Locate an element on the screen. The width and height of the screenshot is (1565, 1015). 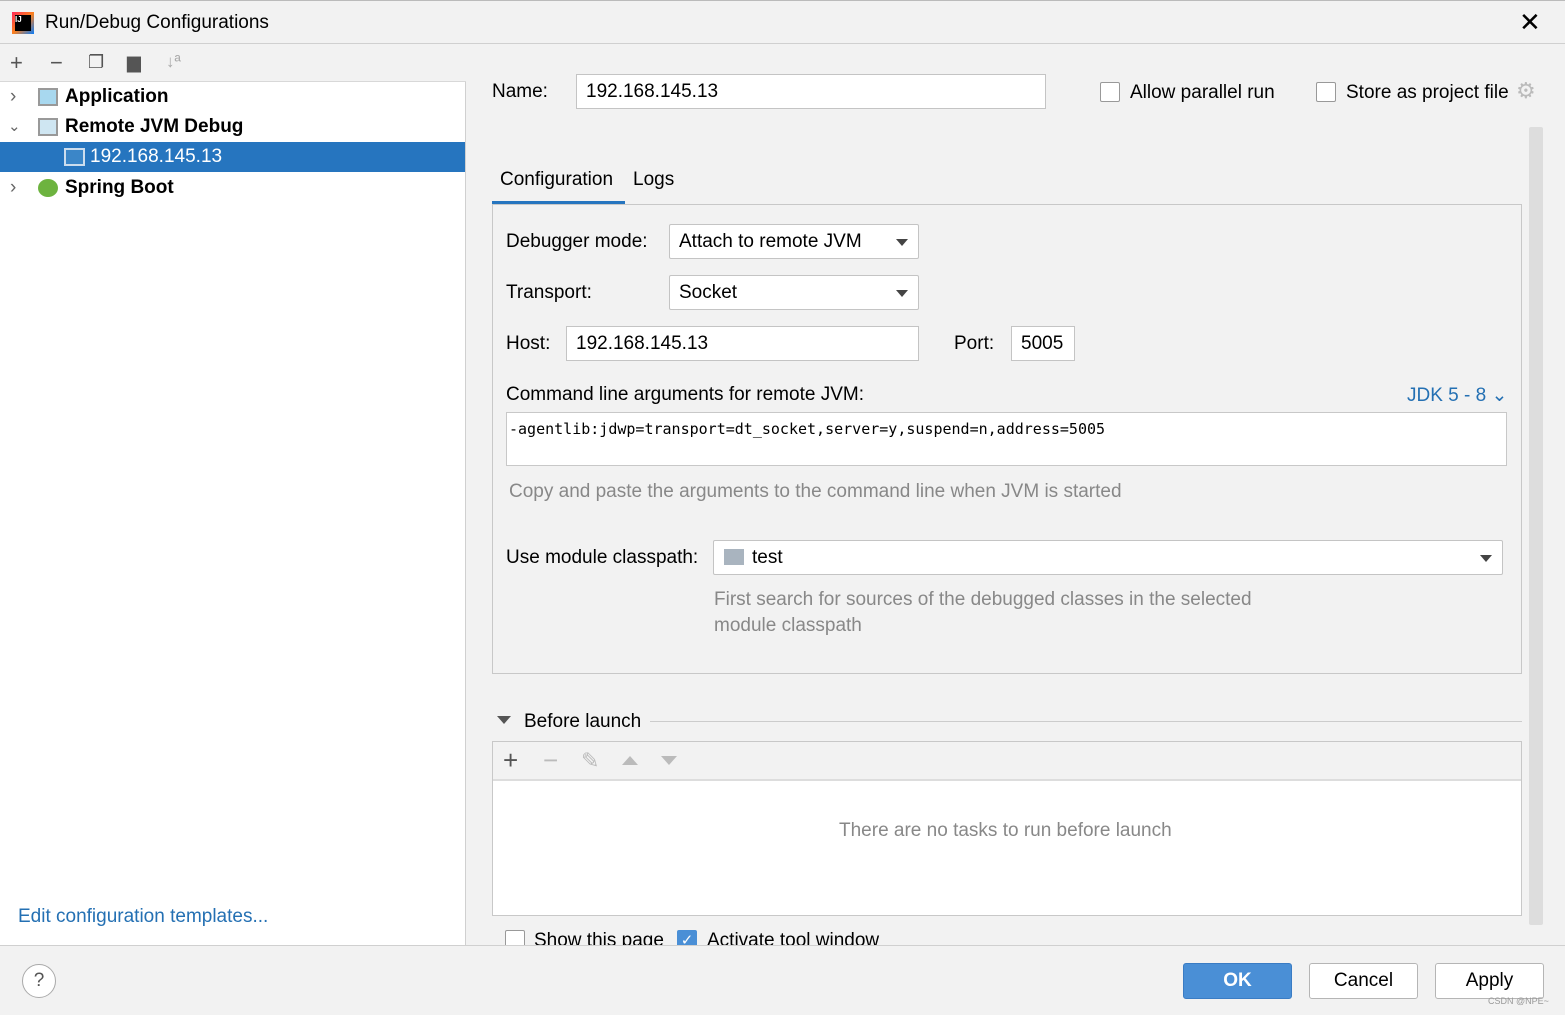
cmd-label: Command line arguments for remote JVM: is located at coordinates (685, 394).